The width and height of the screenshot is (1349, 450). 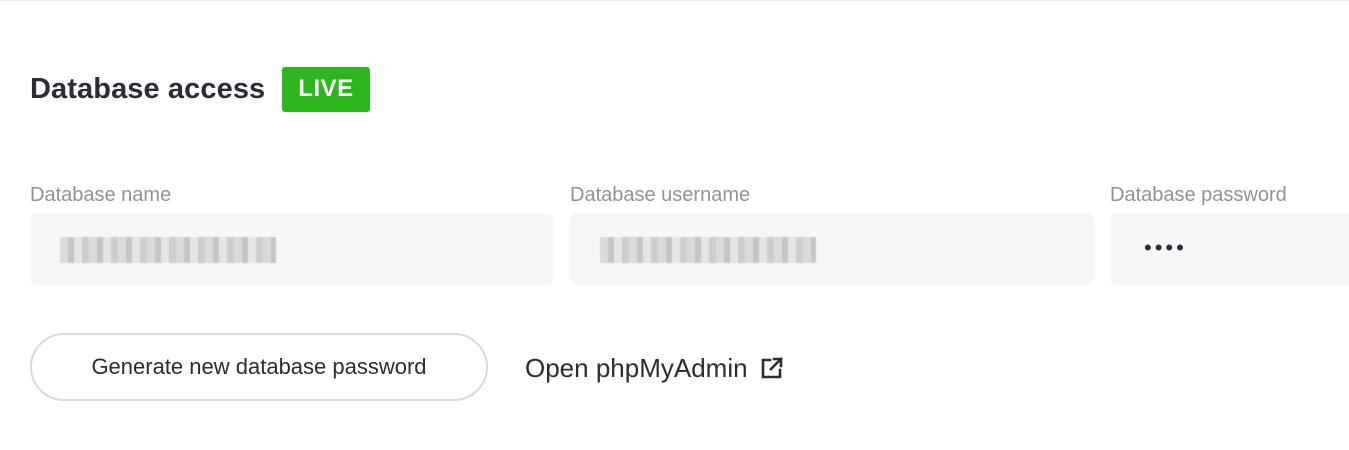 What do you see at coordinates (101, 195) in the screenshot?
I see `database-name-label: Database name` at bounding box center [101, 195].